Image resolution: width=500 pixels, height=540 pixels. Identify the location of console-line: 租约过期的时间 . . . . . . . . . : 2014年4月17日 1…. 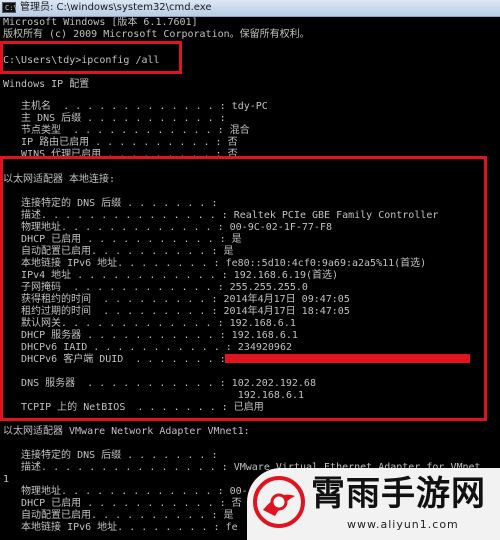
(176, 311).